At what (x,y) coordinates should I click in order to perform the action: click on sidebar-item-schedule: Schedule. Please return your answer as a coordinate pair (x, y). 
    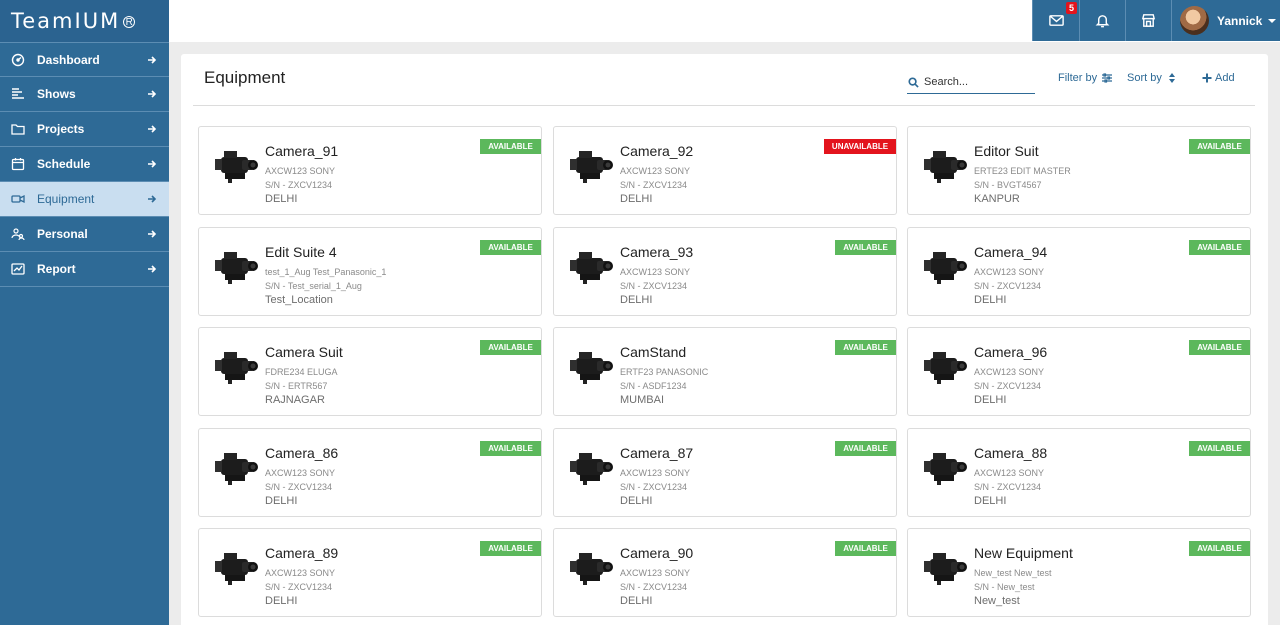
    Looking at the image, I should click on (84, 164).